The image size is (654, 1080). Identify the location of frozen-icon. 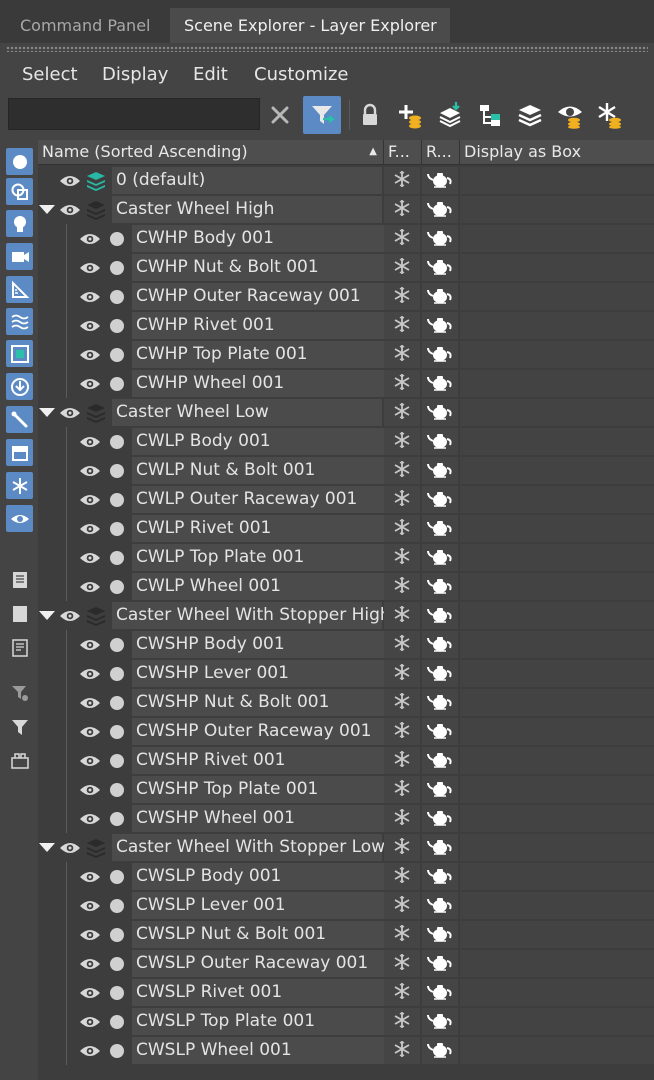
(19, 485).